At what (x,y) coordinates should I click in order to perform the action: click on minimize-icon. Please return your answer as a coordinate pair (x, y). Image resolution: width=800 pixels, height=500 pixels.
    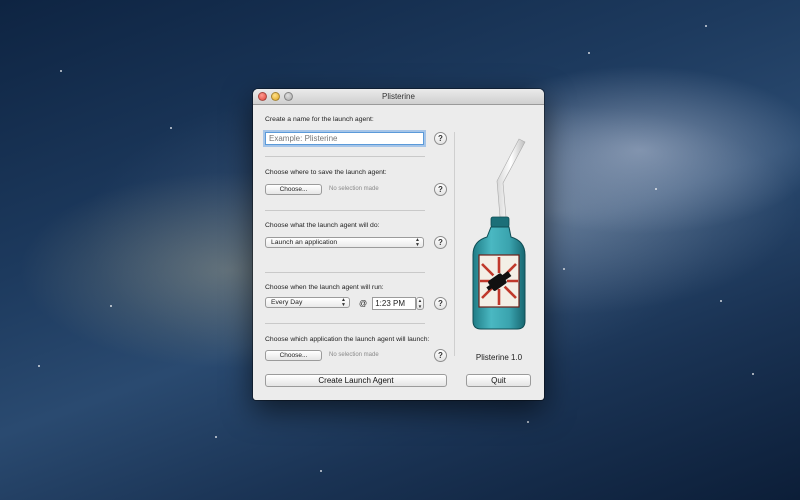
    Looking at the image, I should click on (275, 96).